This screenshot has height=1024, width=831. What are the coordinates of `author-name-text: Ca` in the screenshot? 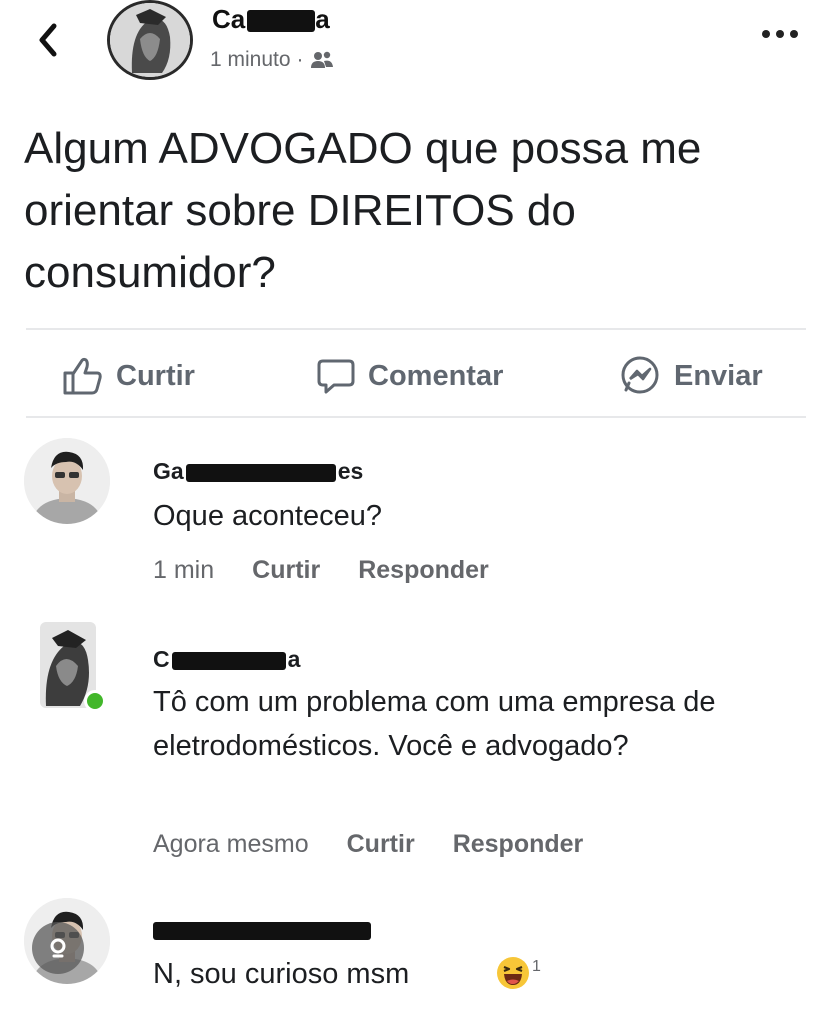 It's located at (229, 19).